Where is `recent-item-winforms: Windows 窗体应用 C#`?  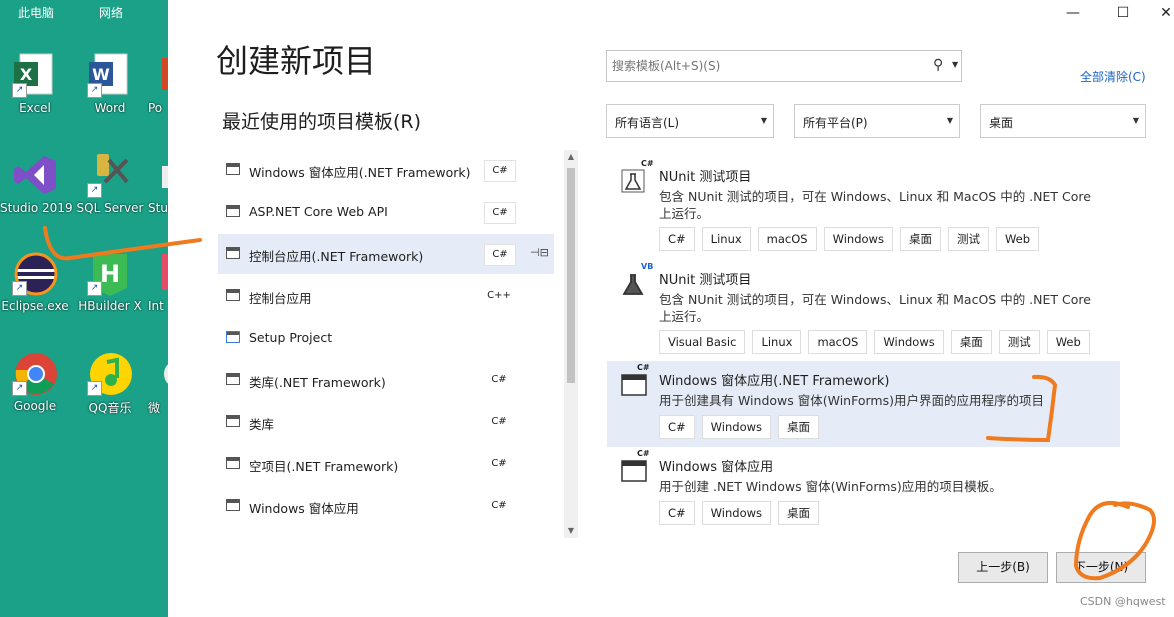 recent-item-winforms: Windows 窗体应用 C# is located at coordinates (386, 506).